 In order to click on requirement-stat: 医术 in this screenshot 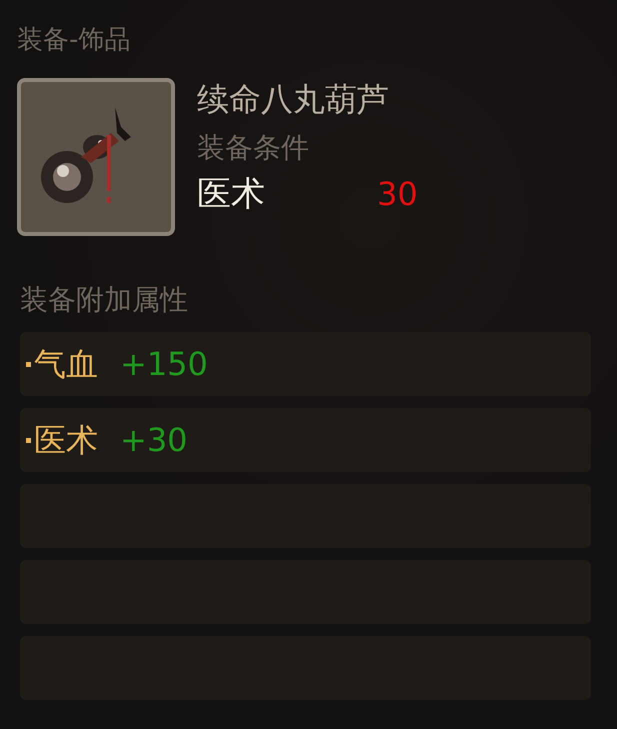, I will do `click(231, 194)`.